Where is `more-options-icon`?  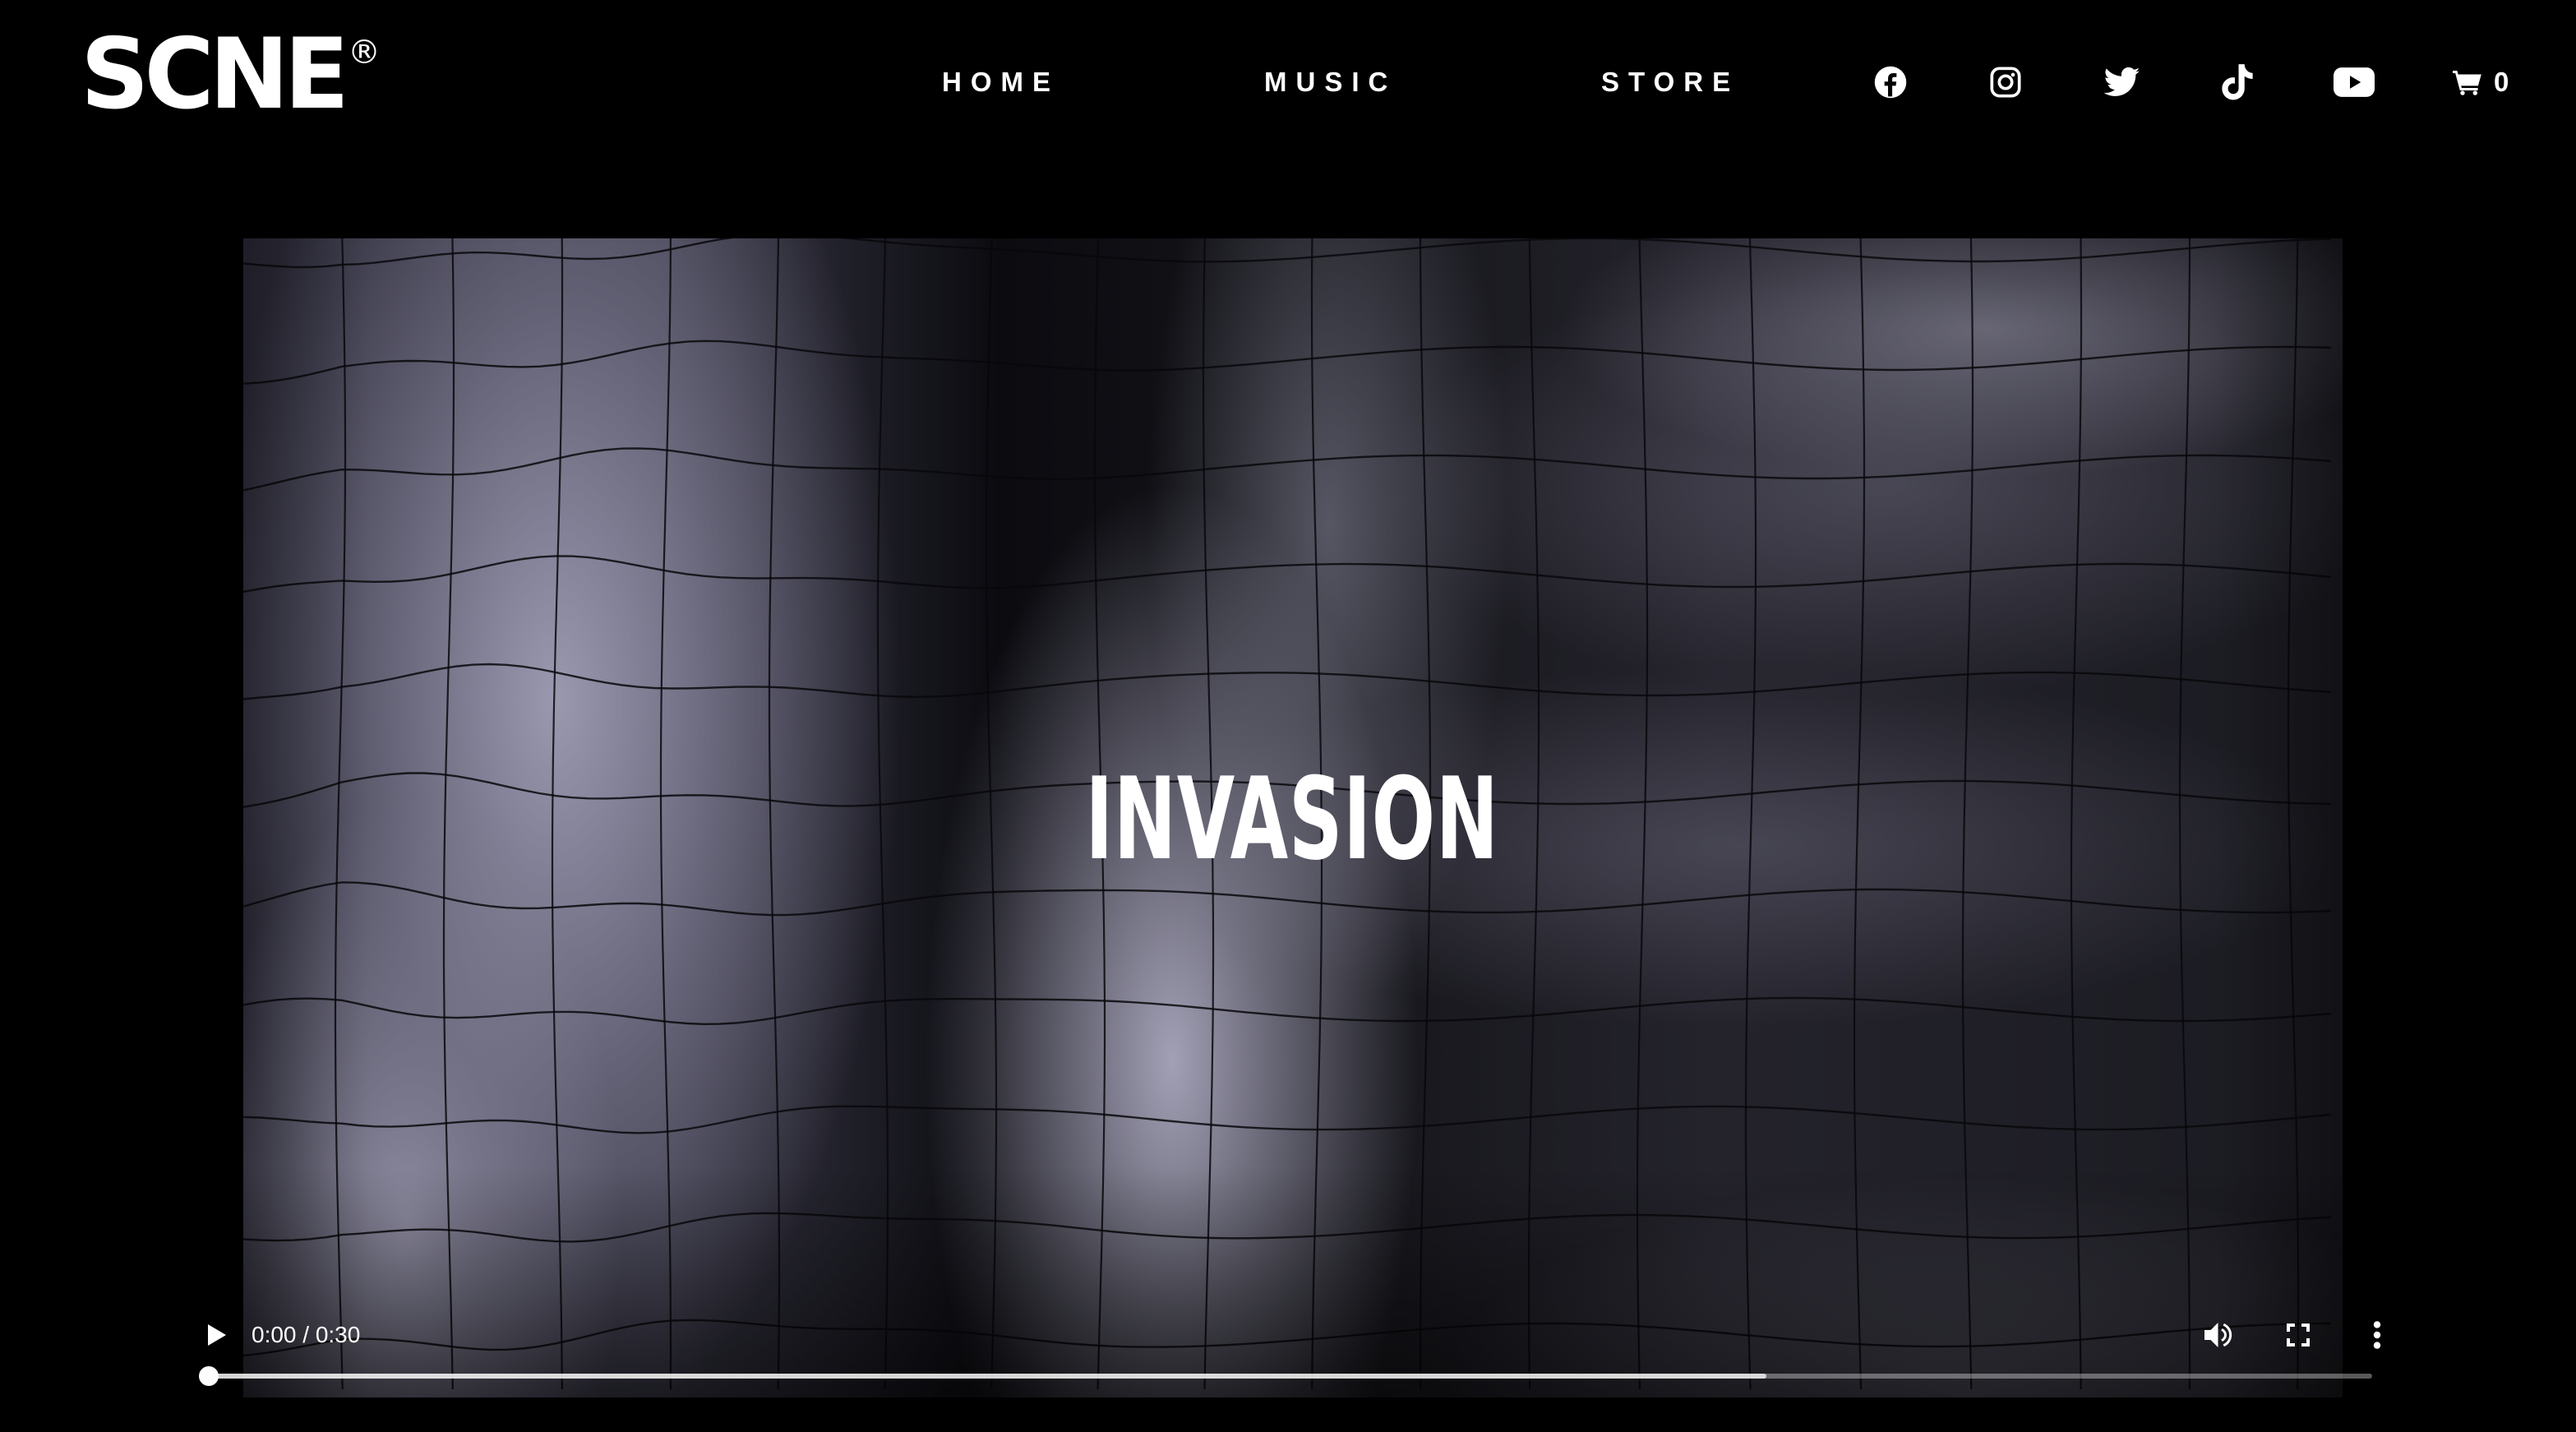 more-options-icon is located at coordinates (2377, 1335).